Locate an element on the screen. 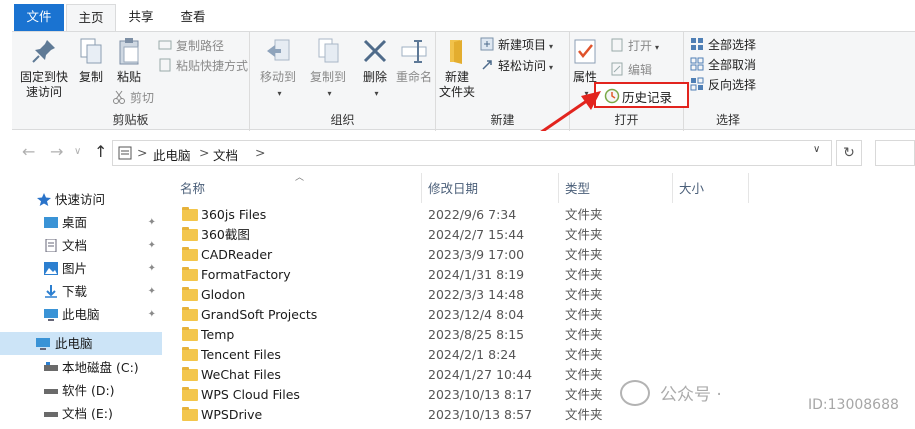 This screenshot has width=915, height=429. open-button: 打开 ▾ is located at coordinates (634, 46).